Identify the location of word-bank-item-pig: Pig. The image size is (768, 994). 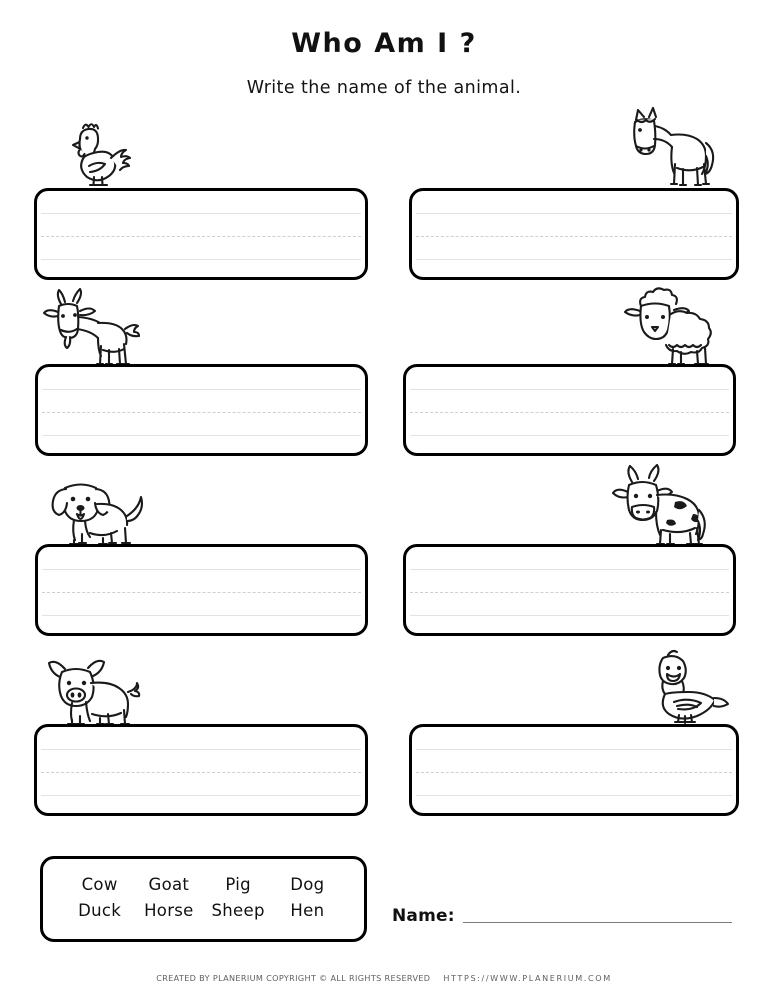
(238, 885).